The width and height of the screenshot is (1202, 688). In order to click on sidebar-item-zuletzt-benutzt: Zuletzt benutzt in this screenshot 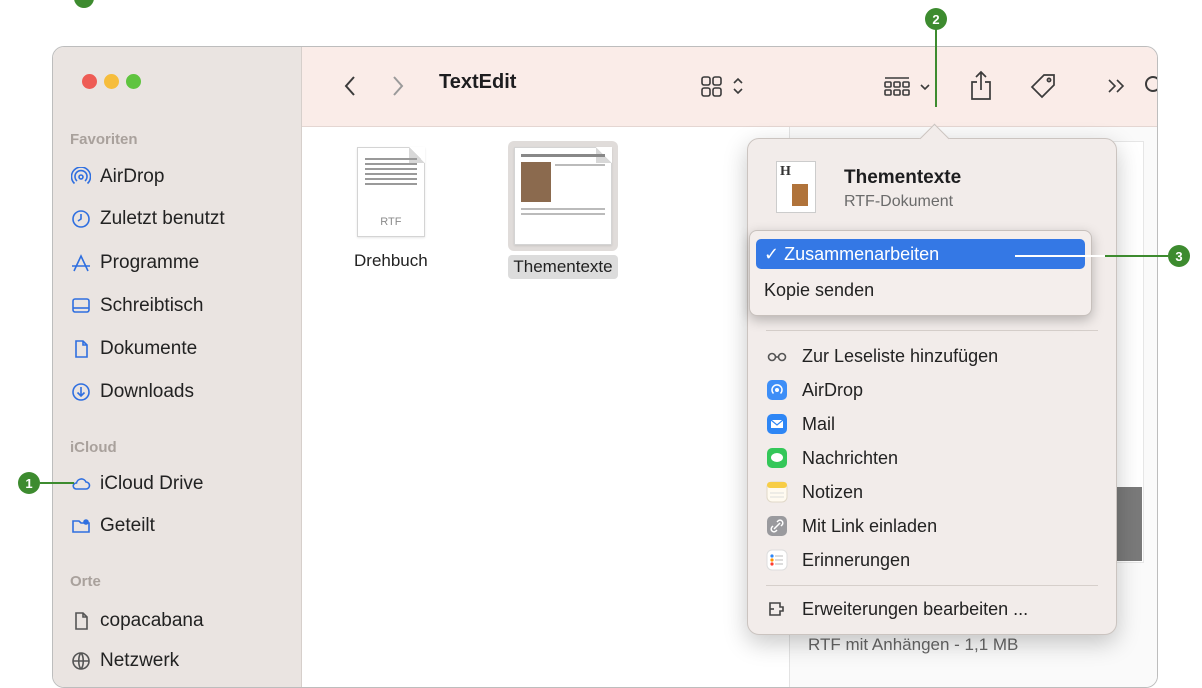, I will do `click(148, 219)`.